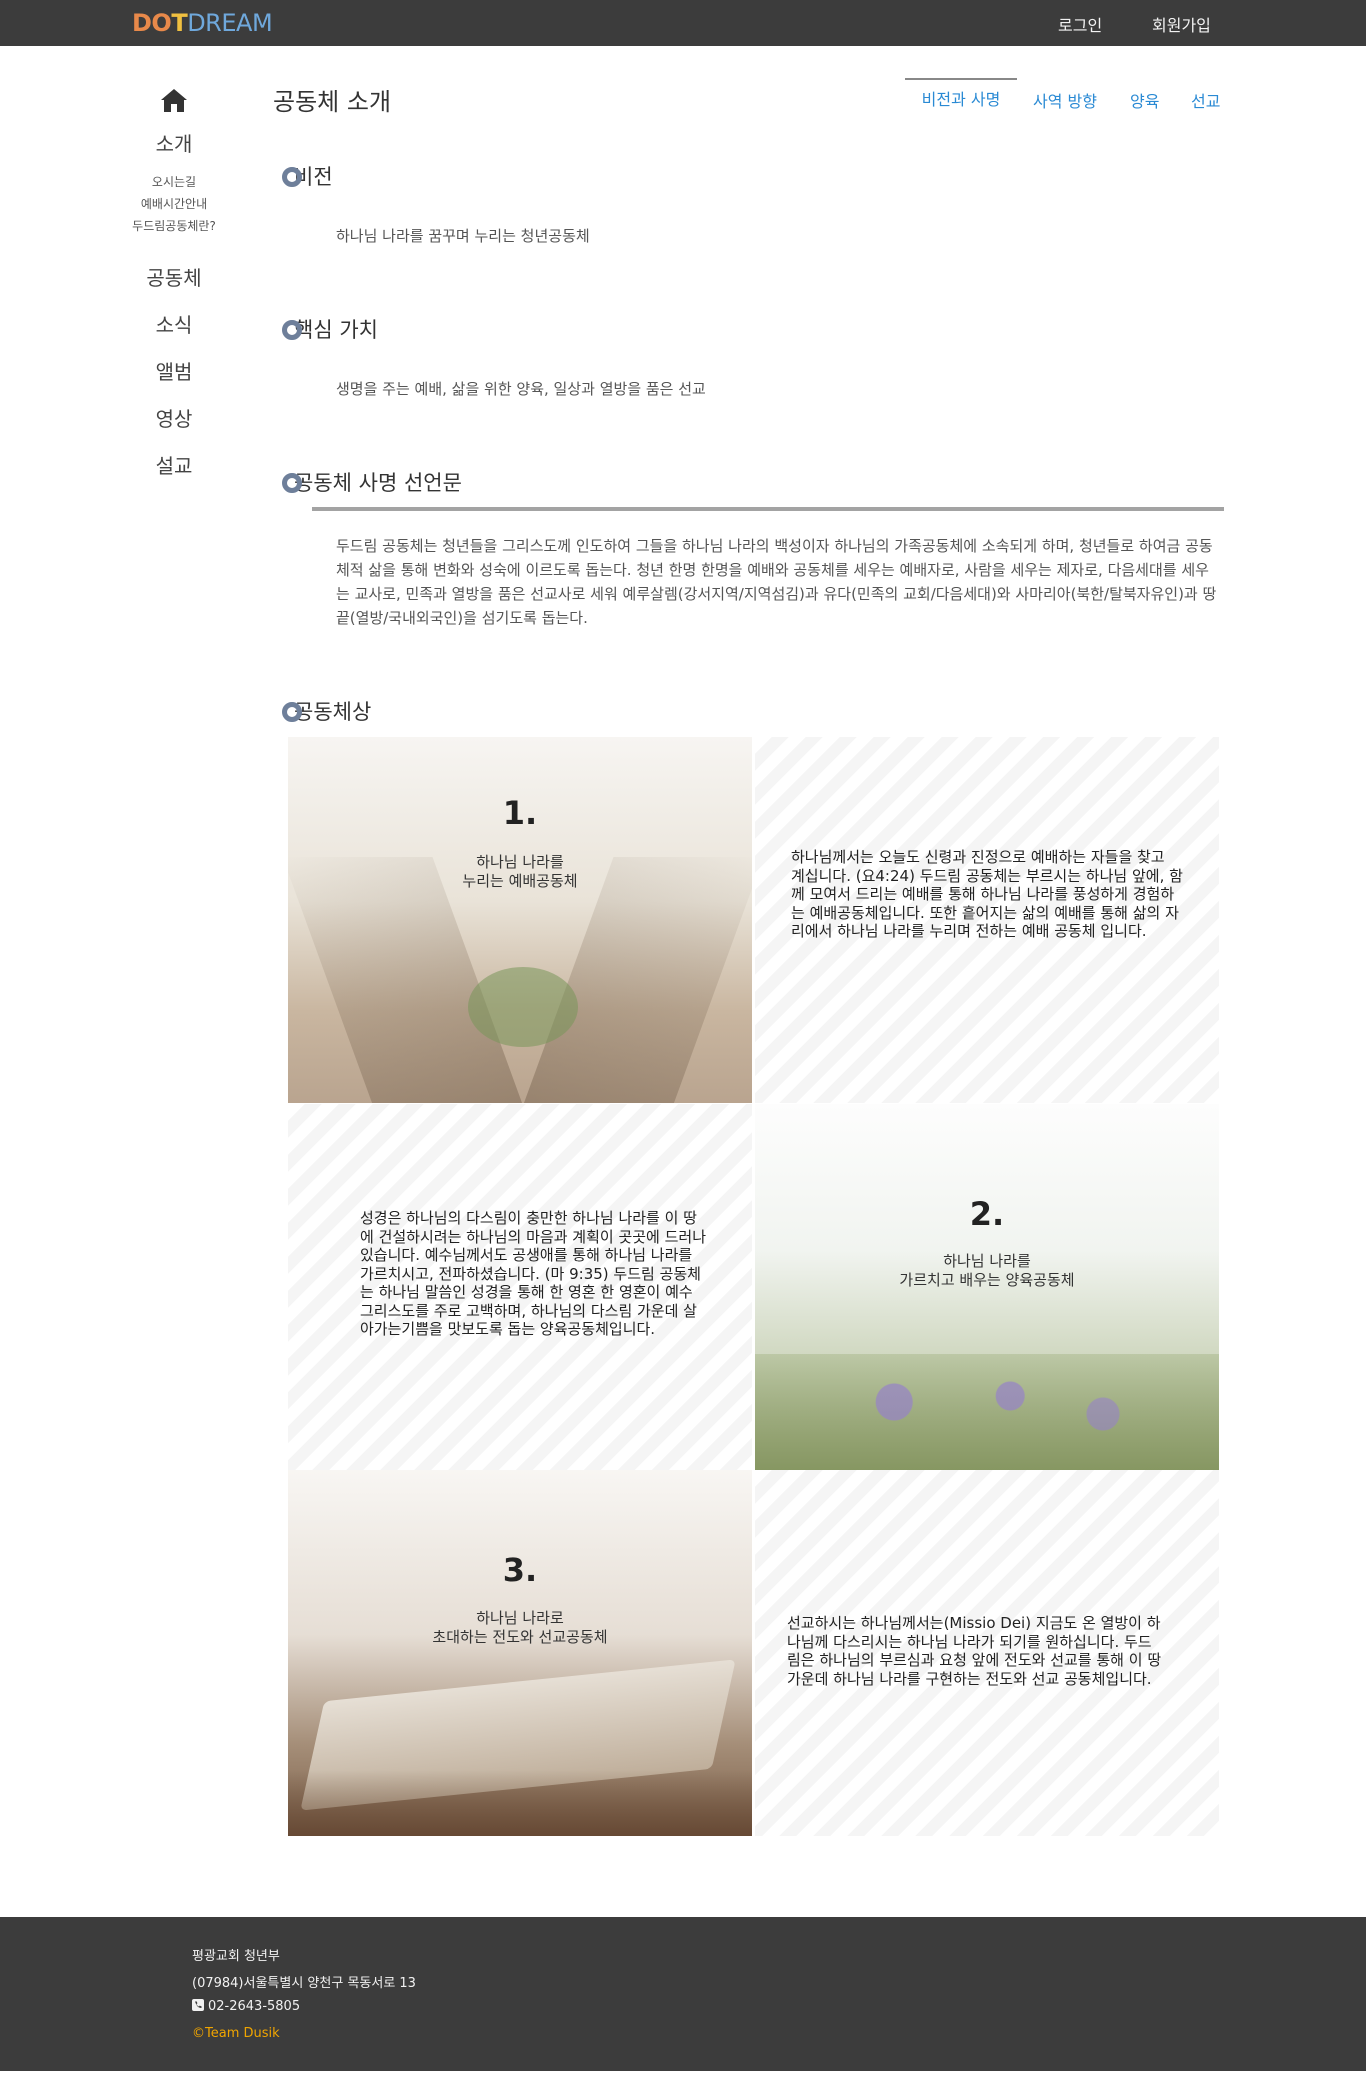 Image resolution: width=1366 pixels, height=2088 pixels. Describe the element at coordinates (961, 94) in the screenshot. I see `tab-vision-mission: 비전과 사명` at that location.